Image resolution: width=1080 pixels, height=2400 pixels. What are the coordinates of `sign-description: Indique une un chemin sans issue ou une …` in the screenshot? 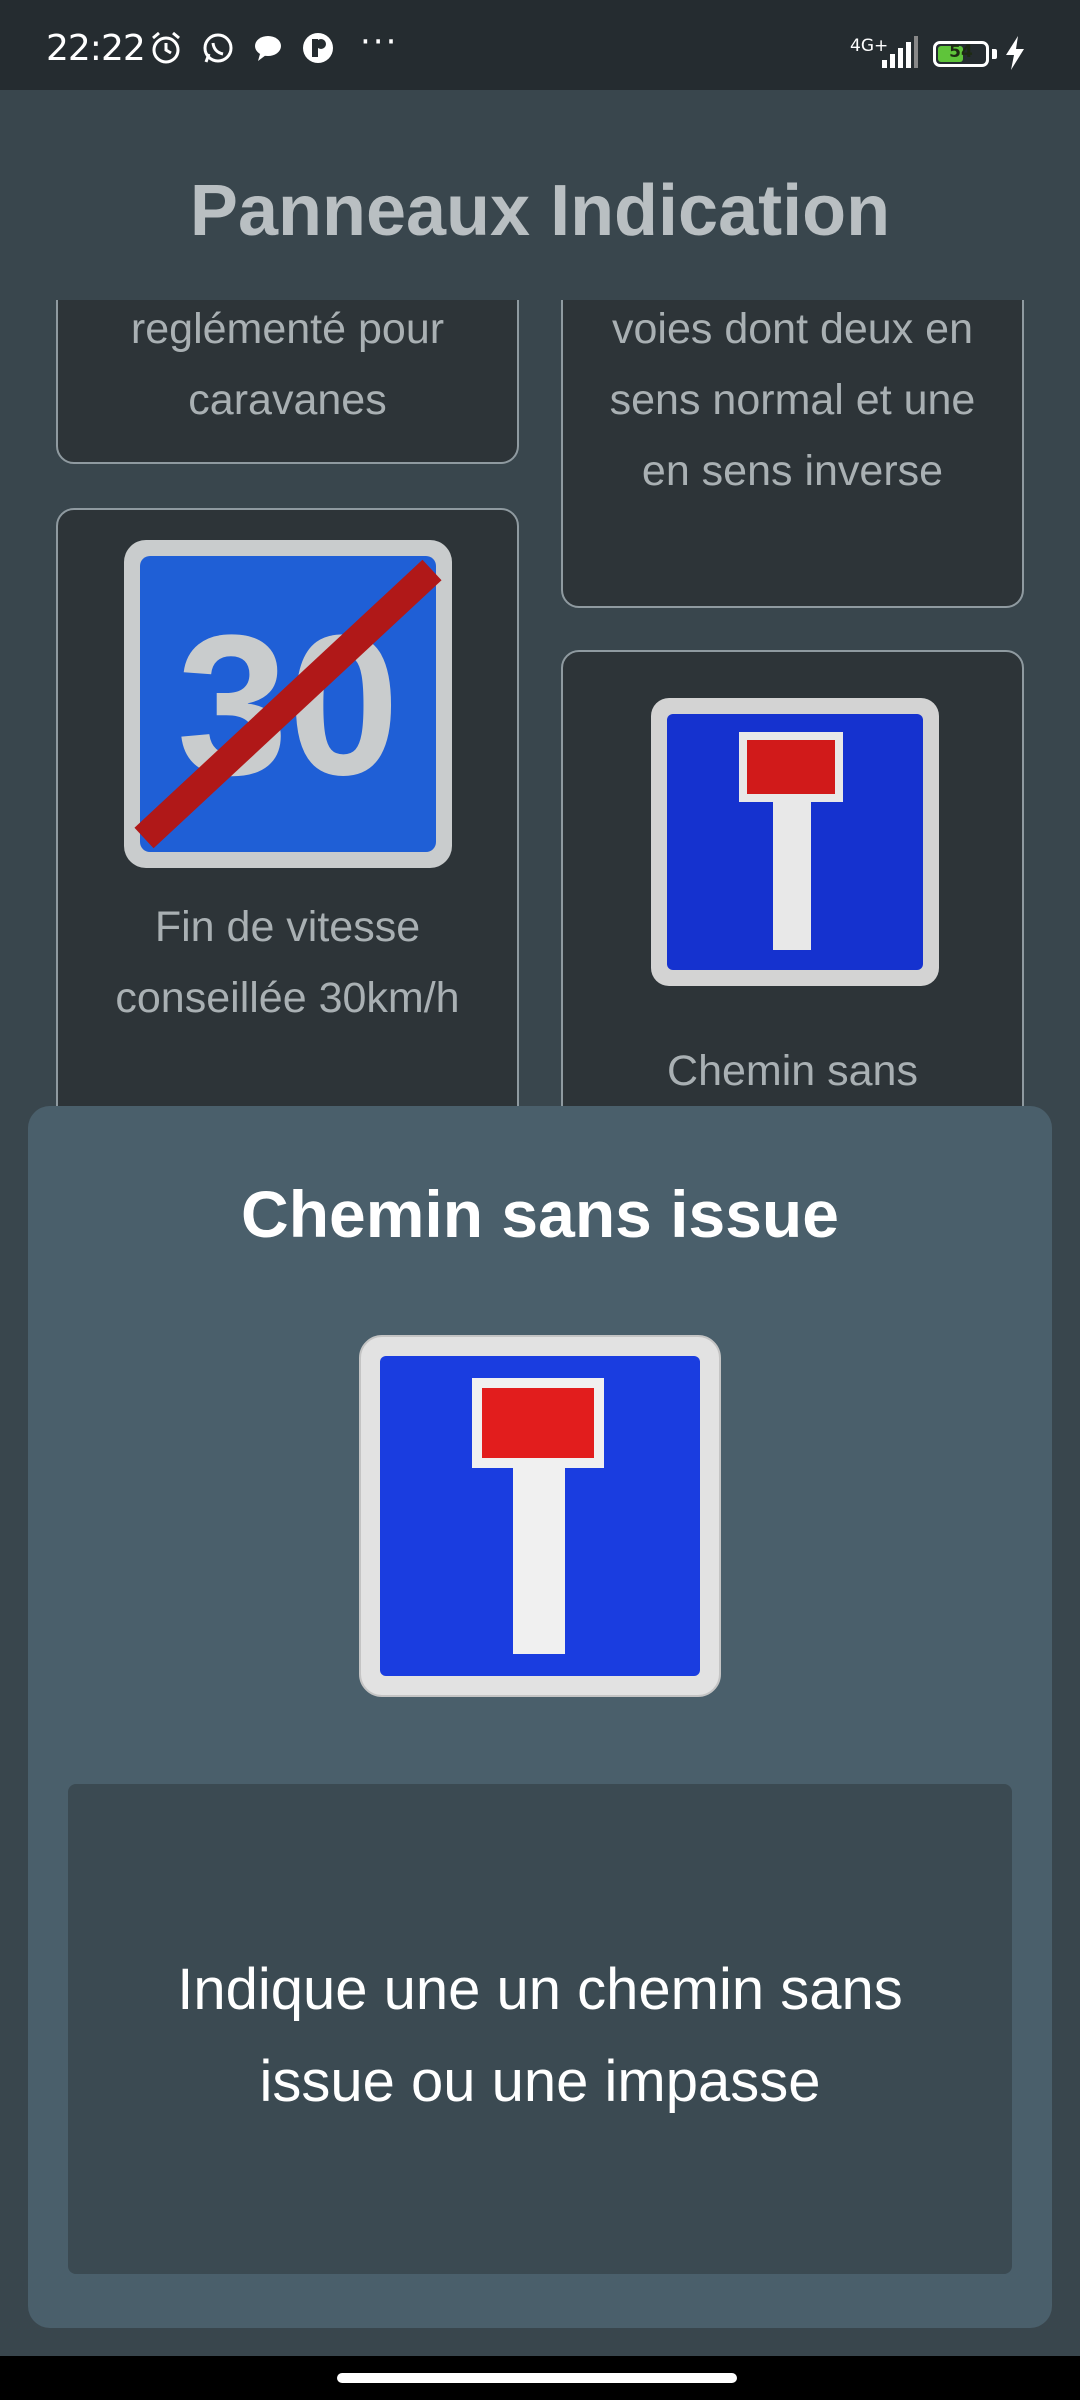 It's located at (540, 2035).